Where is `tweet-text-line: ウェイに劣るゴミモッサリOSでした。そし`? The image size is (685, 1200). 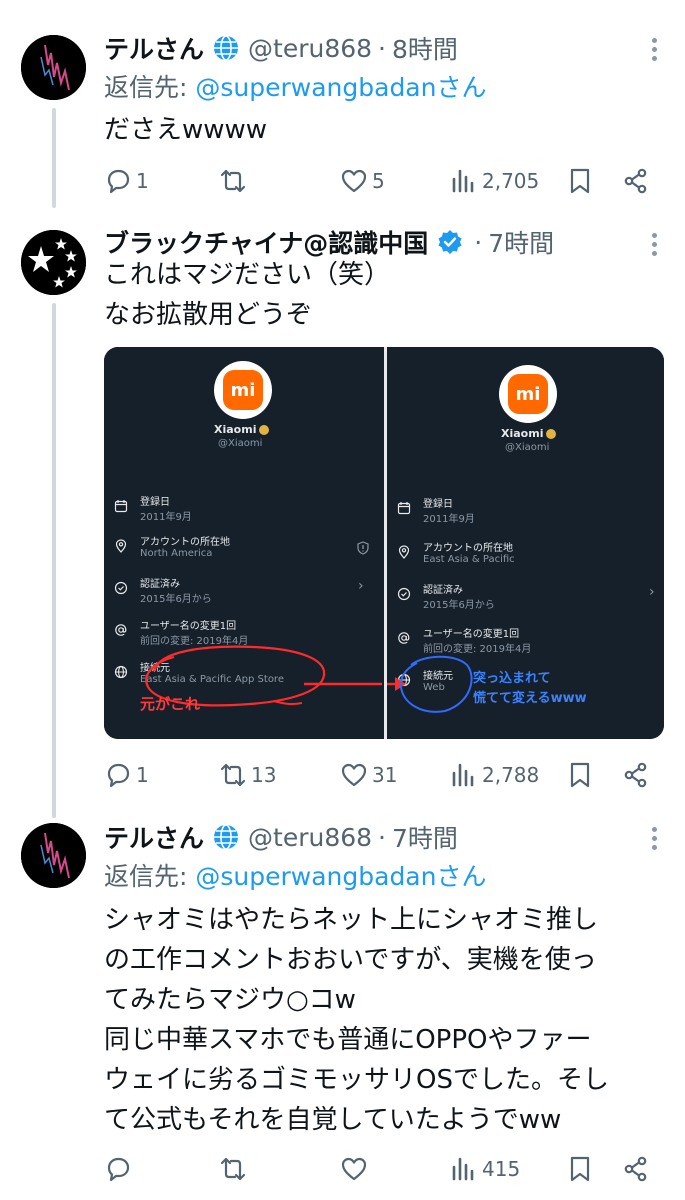
tweet-text-line: ウェイに劣るゴミモッサリOSでした。そし is located at coordinates (356, 1080).